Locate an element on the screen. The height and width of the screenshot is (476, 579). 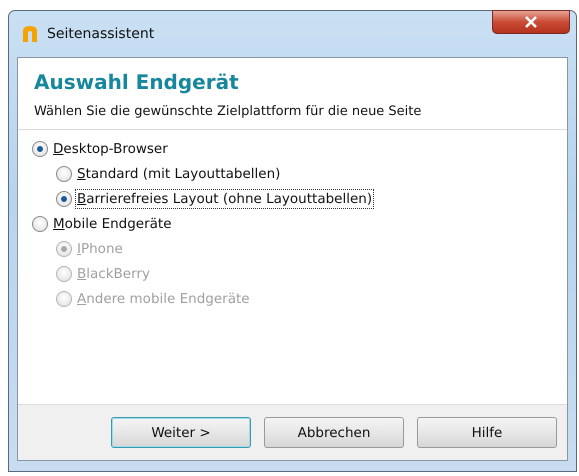
dialog-button: Weiter > is located at coordinates (181, 432).